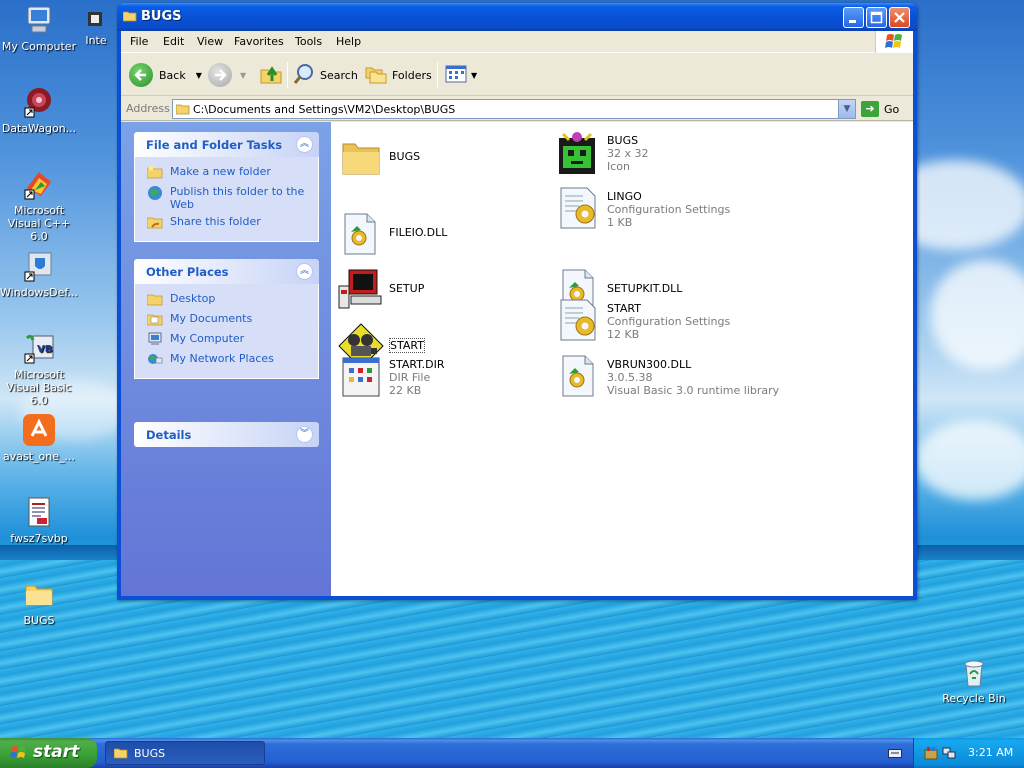 This screenshot has height=768, width=1024. I want to click on menu-tools: Tools, so click(308, 41).